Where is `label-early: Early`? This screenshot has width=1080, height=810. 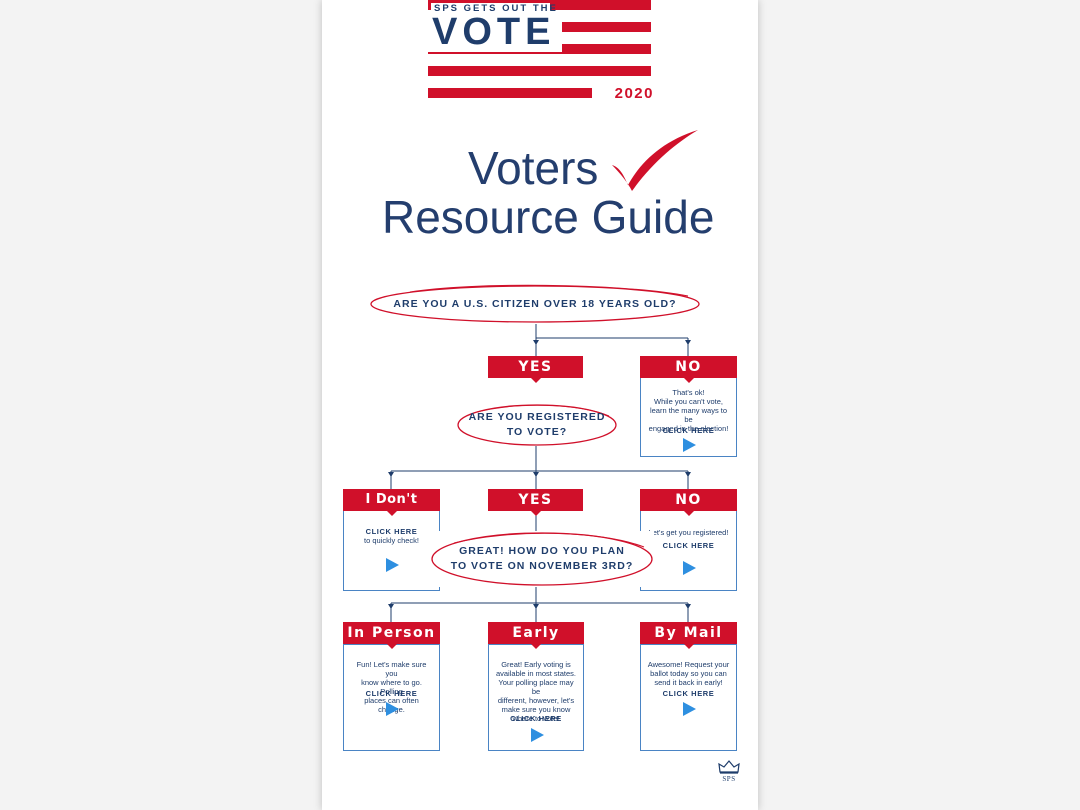
label-early: Early is located at coordinates (536, 635).